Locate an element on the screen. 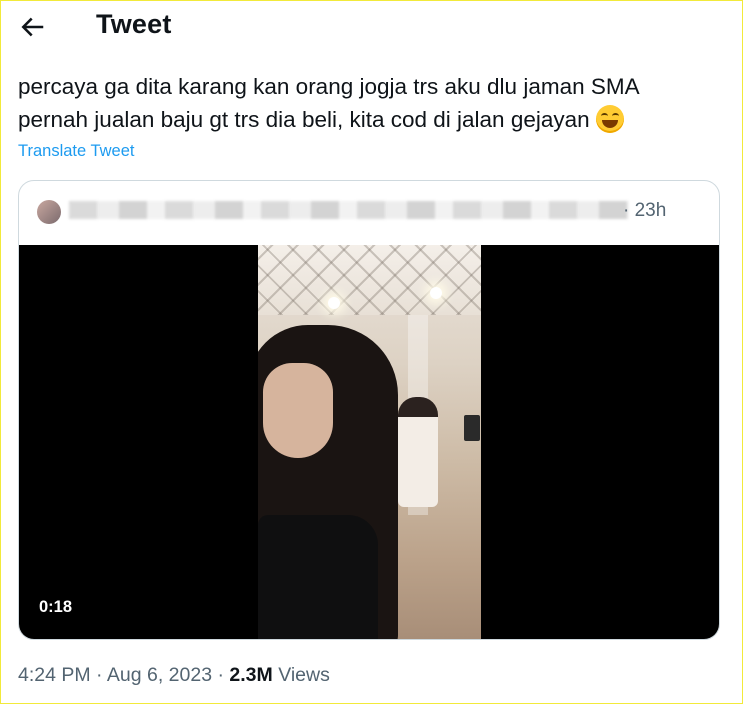  blurred-author-name is located at coordinates (349, 210).